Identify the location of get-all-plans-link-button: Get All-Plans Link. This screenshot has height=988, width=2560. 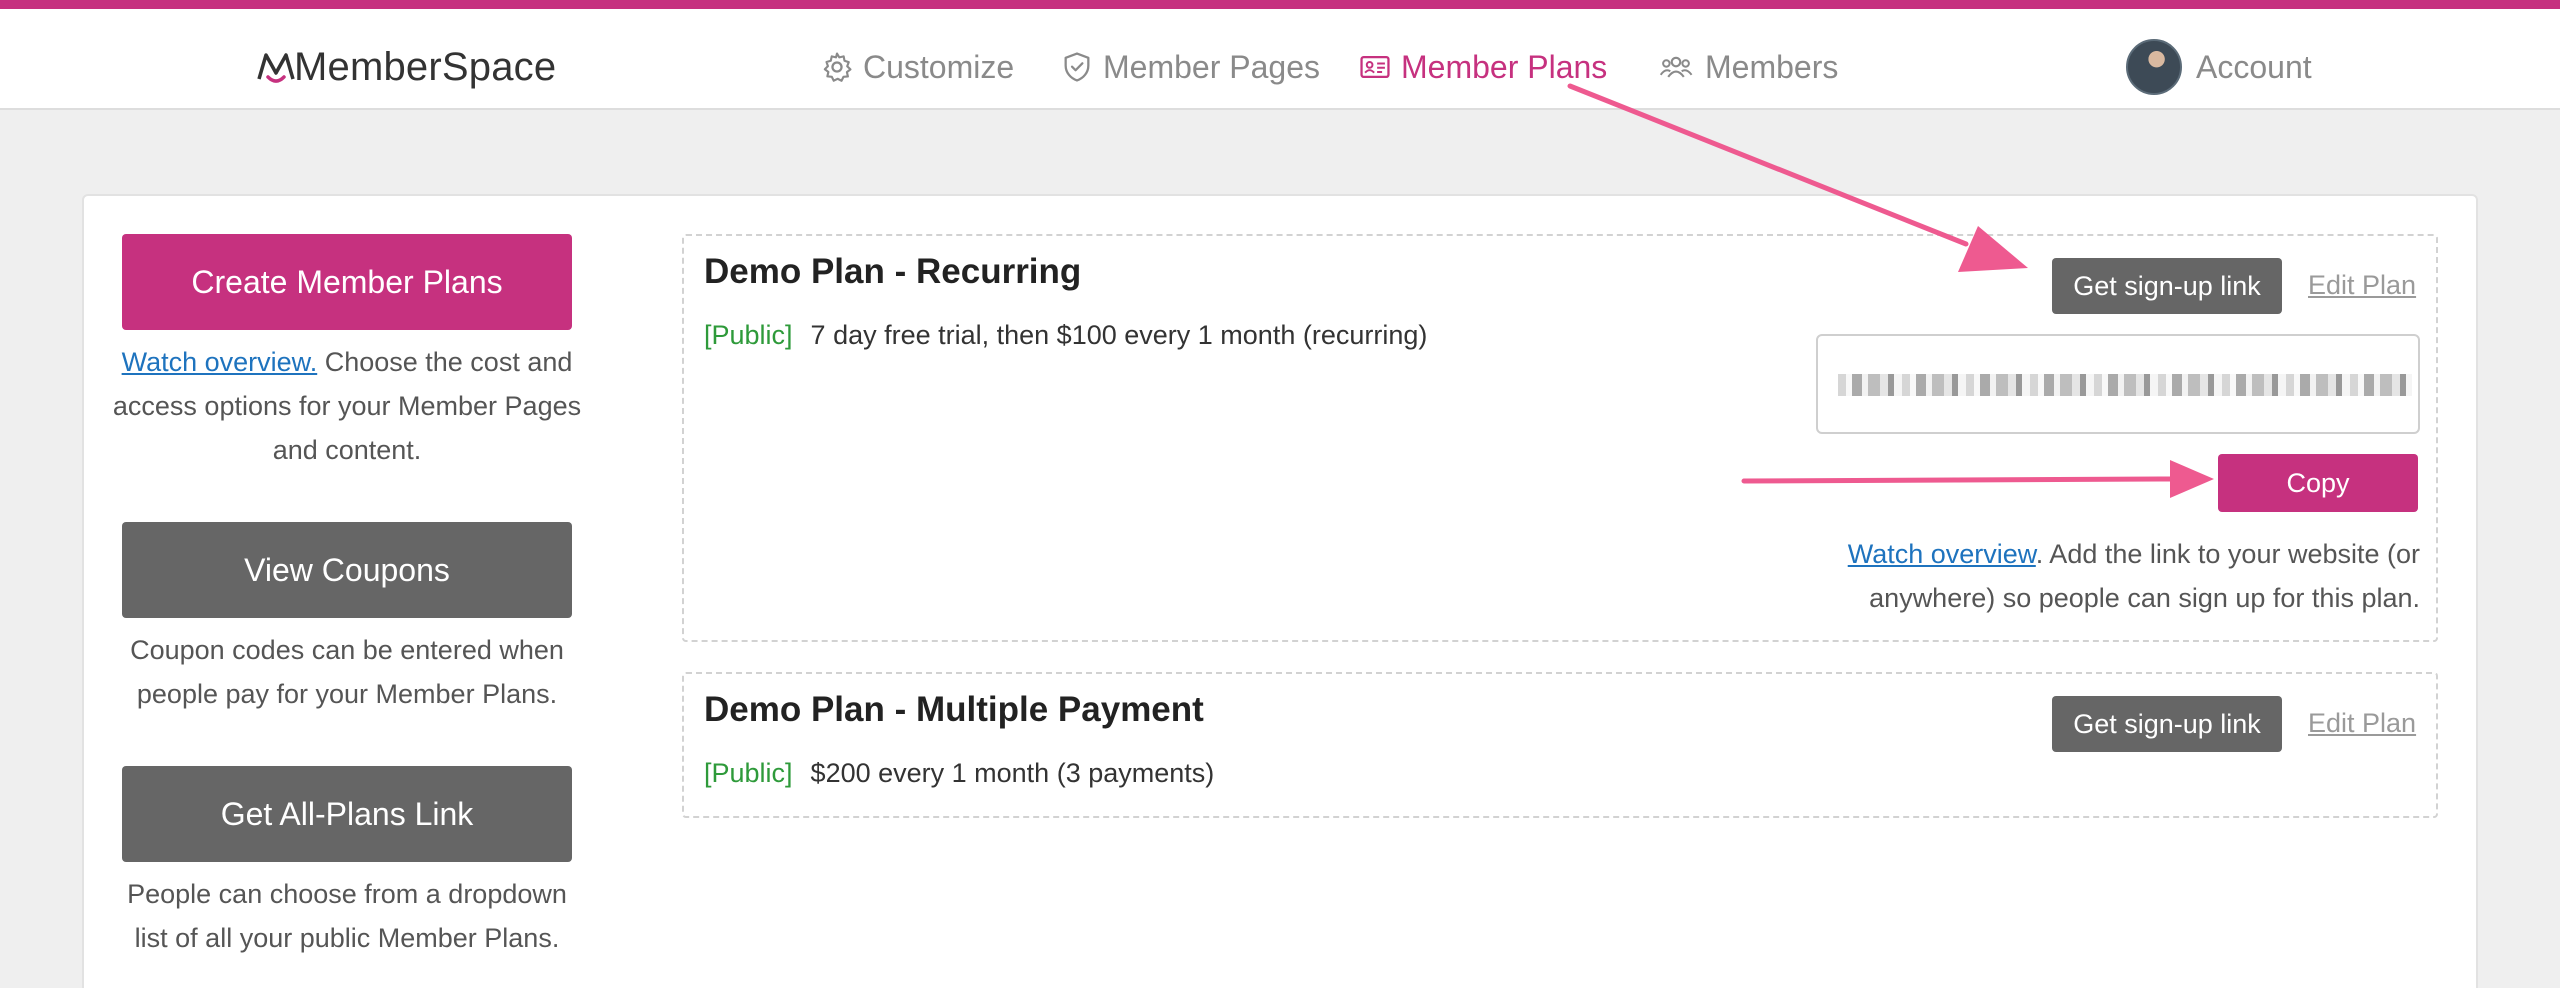
(347, 814).